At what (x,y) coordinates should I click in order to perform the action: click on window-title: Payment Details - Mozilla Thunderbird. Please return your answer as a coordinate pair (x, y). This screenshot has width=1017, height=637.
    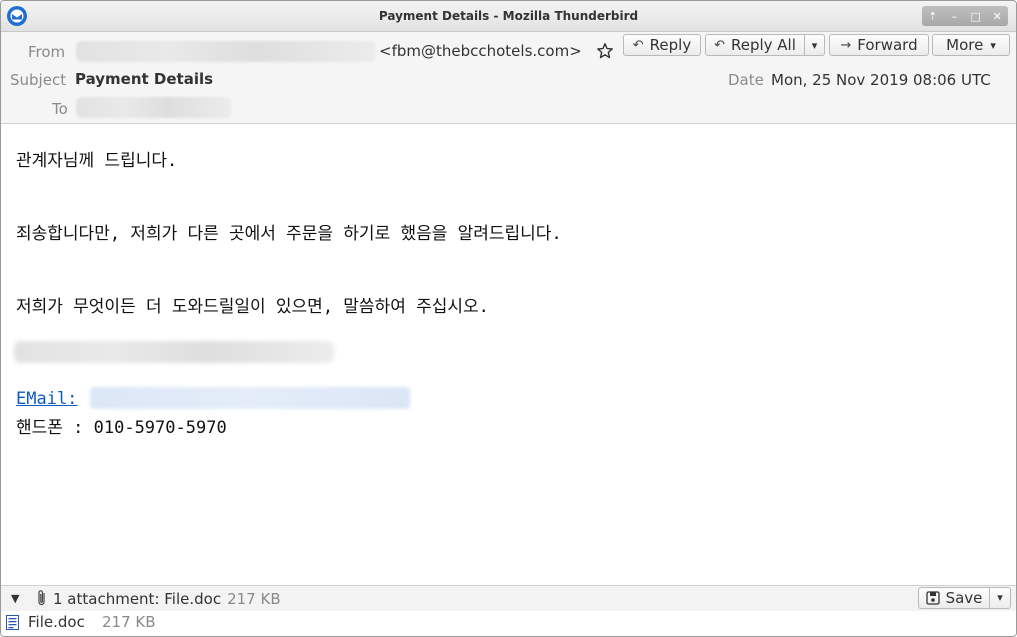
    Looking at the image, I should click on (508, 16).